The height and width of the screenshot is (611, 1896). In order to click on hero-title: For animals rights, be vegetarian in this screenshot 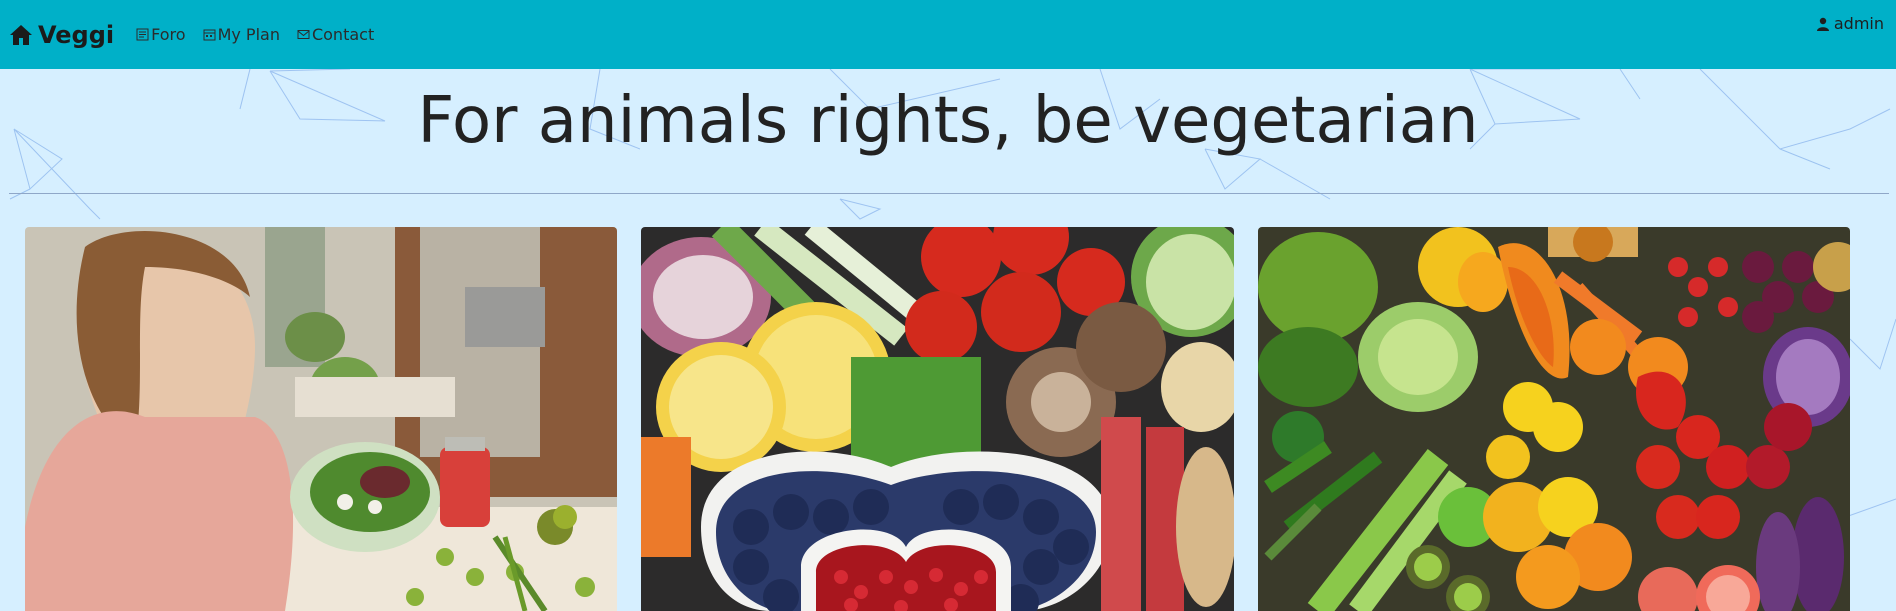, I will do `click(948, 121)`.